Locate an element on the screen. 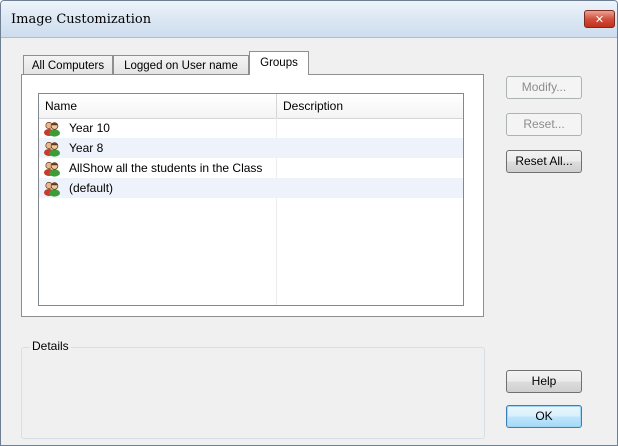 The height and width of the screenshot is (446, 618). window-title: Image Customization is located at coordinates (81, 19).